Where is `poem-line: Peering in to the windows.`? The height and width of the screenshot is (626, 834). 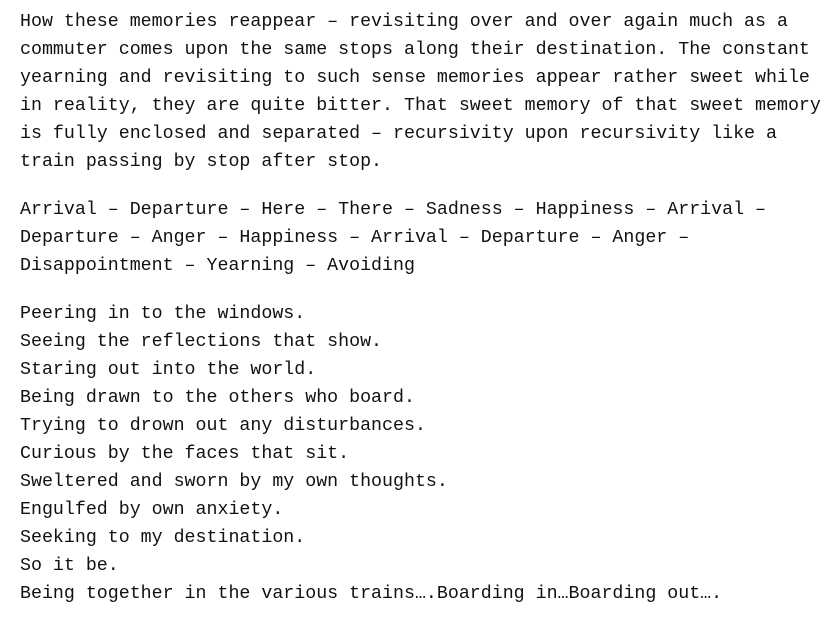
poem-line: Peering in to the windows. is located at coordinates (163, 314).